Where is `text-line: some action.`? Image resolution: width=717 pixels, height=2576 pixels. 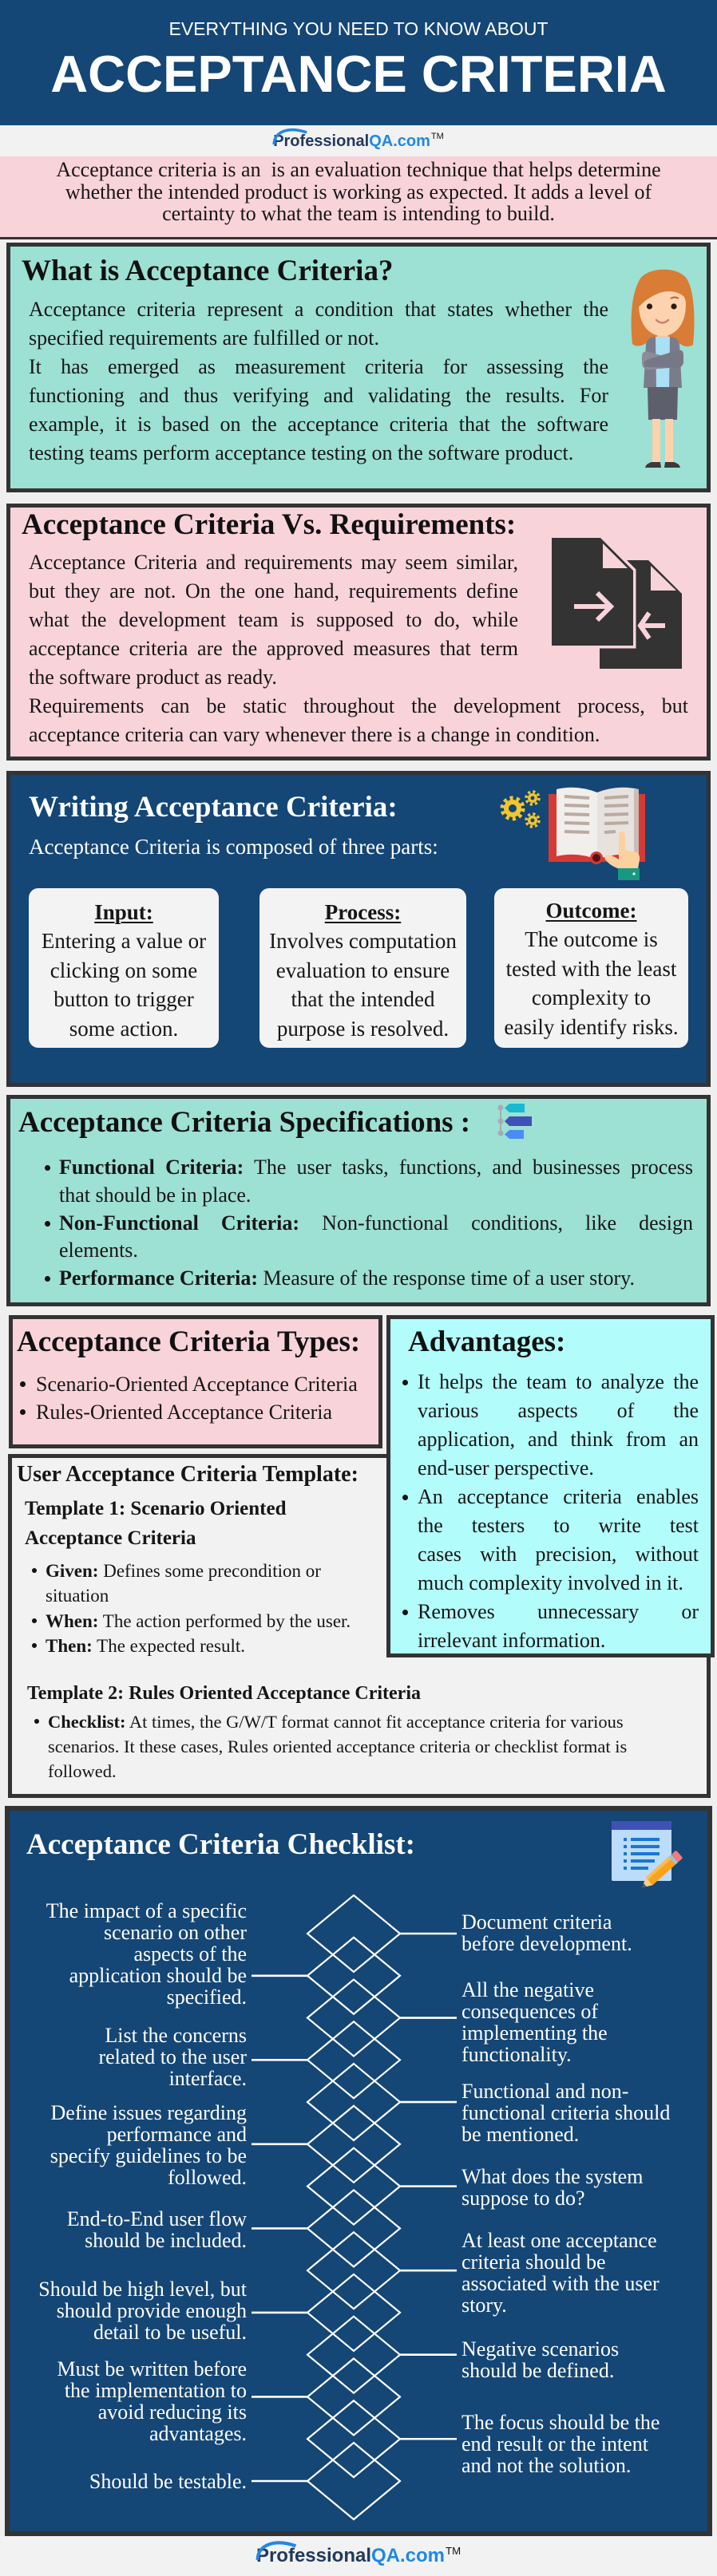 text-line: some action. is located at coordinates (124, 1028).